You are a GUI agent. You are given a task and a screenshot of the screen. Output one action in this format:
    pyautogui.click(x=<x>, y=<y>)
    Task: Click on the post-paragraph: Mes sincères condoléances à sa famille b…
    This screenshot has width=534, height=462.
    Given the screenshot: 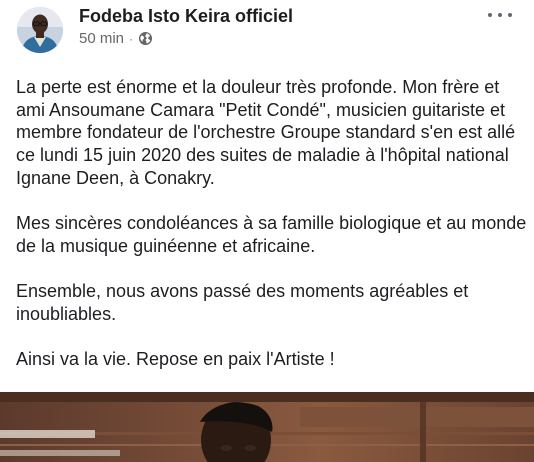 What is the action you would take?
    pyautogui.click(x=271, y=234)
    